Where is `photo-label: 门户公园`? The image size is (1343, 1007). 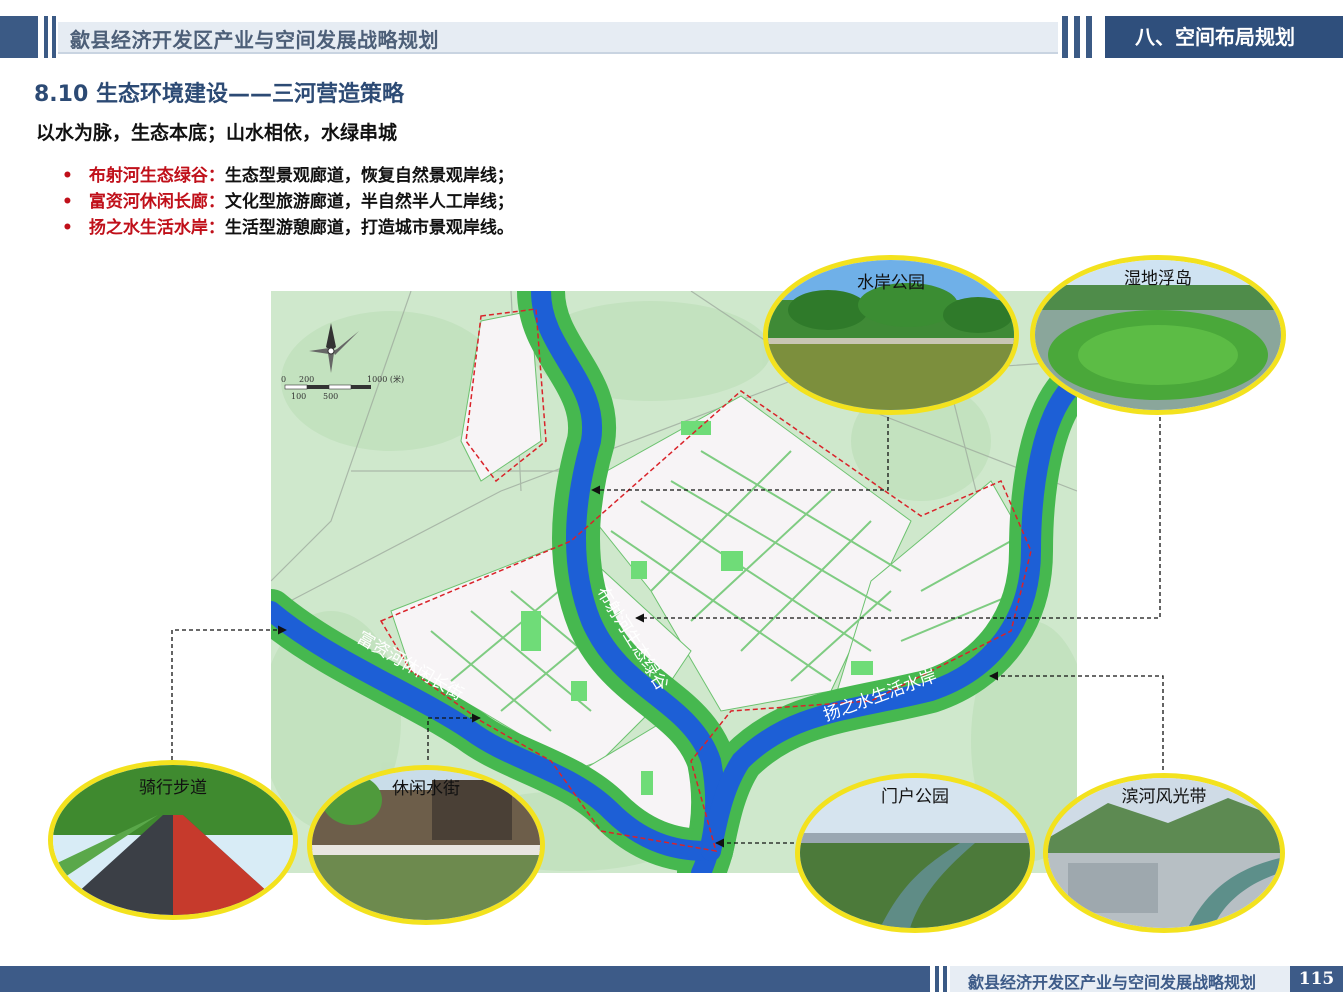 photo-label: 门户公园 is located at coordinates (915, 797).